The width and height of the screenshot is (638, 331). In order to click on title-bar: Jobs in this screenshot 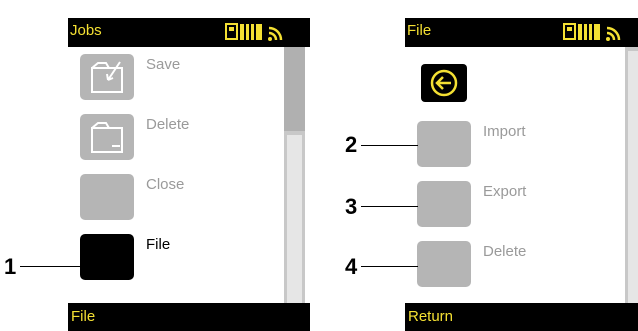, I will do `click(189, 32)`.